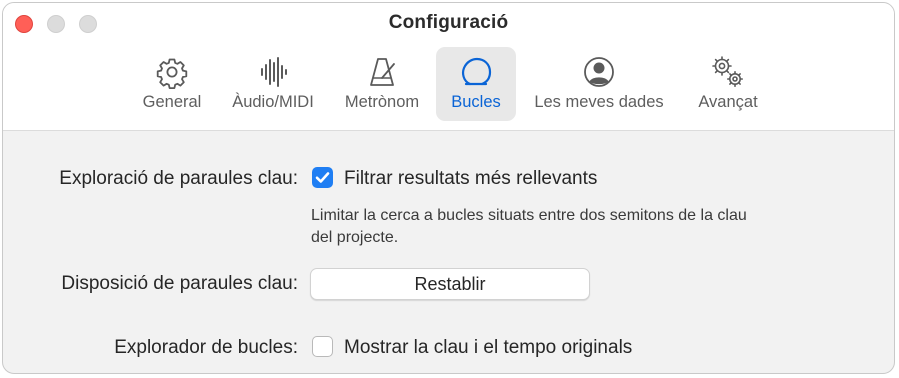 Image resolution: width=899 pixels, height=378 pixels. I want to click on tab-metronome-label: Metrònom, so click(382, 102).